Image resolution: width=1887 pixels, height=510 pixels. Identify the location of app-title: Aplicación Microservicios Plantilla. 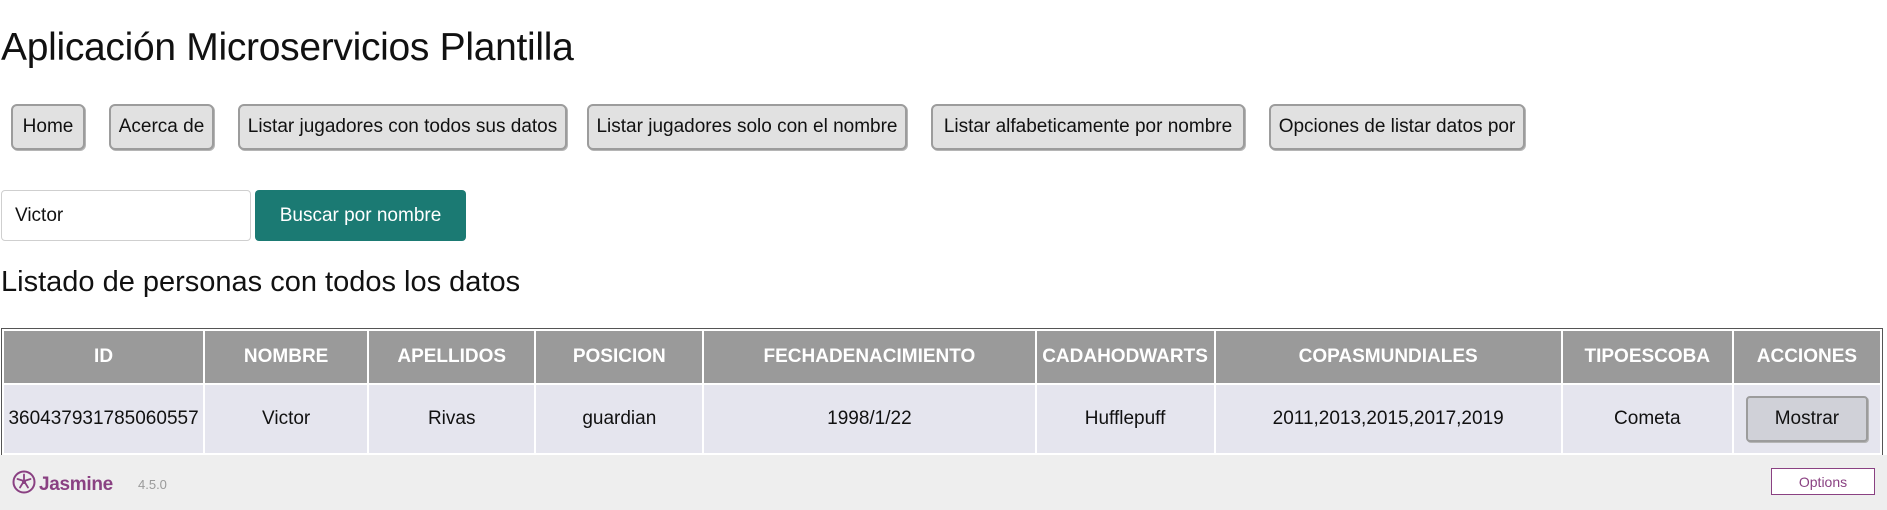
(287, 47).